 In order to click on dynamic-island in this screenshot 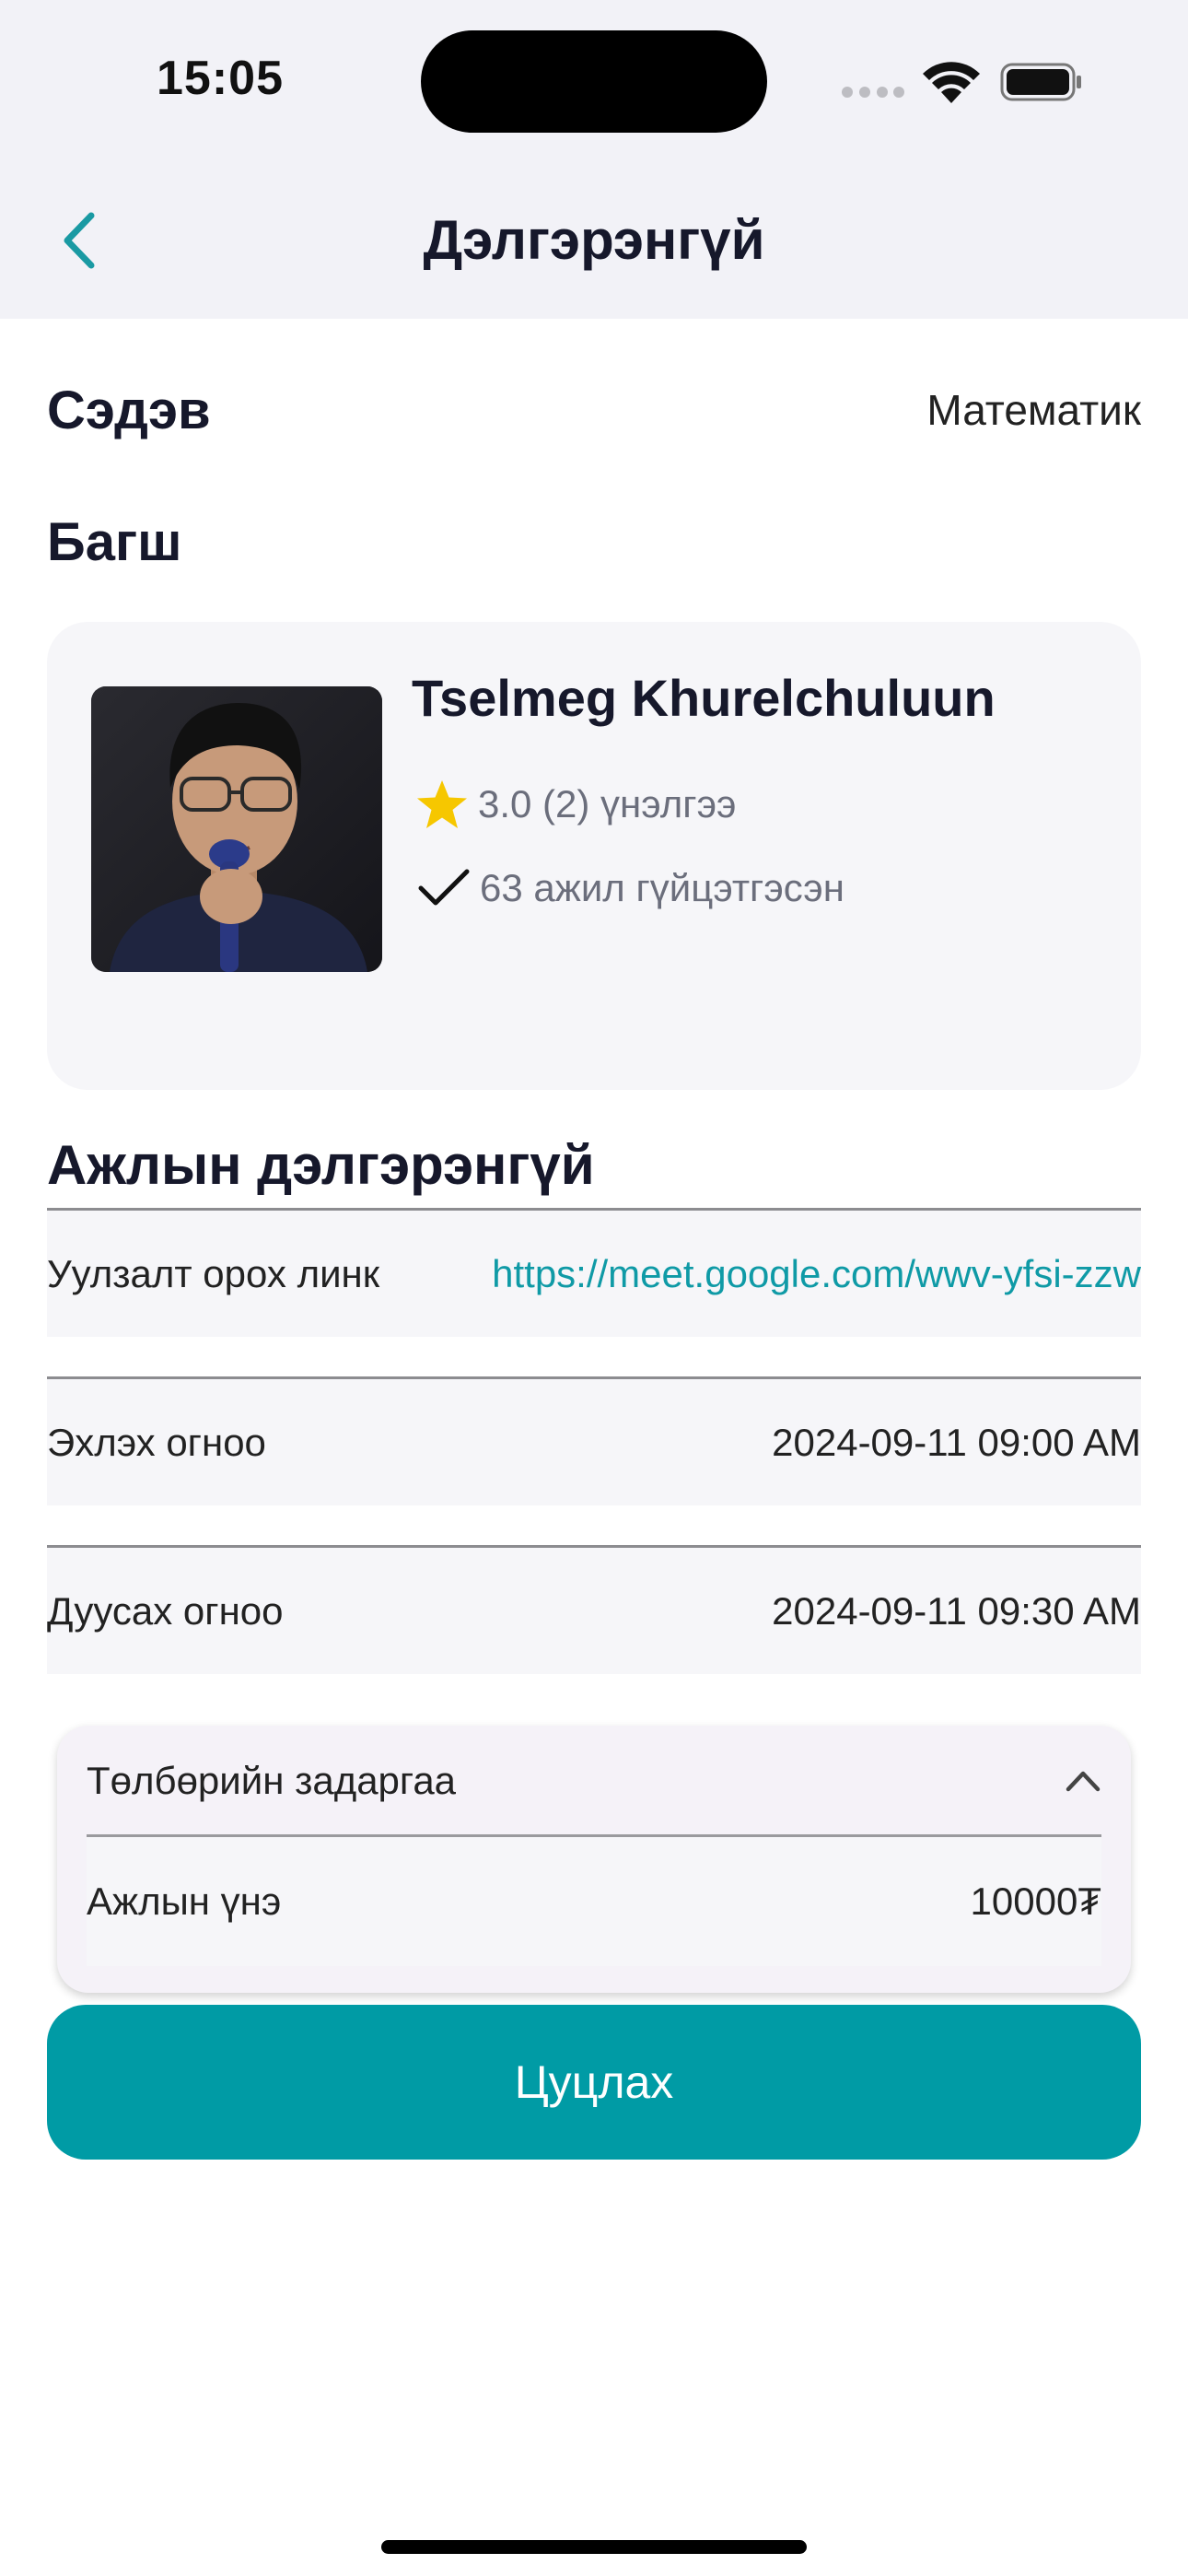, I will do `click(594, 81)`.